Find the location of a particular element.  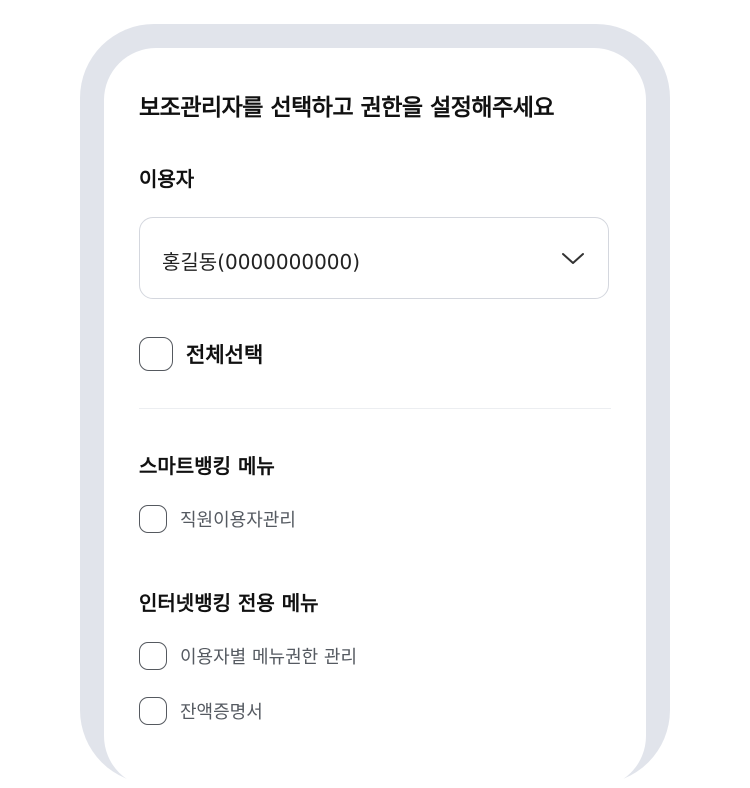

select-all-checkbox-row: 전체선택 is located at coordinates (201, 354).